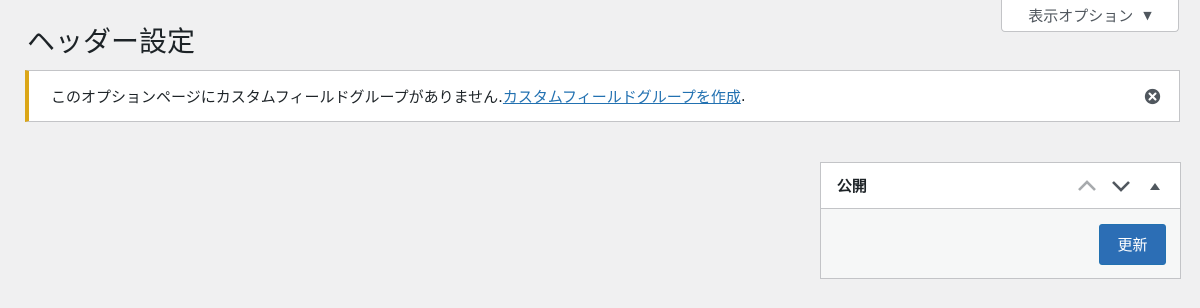  I want to click on publish-box: 公開 更新, so click(1000, 220).